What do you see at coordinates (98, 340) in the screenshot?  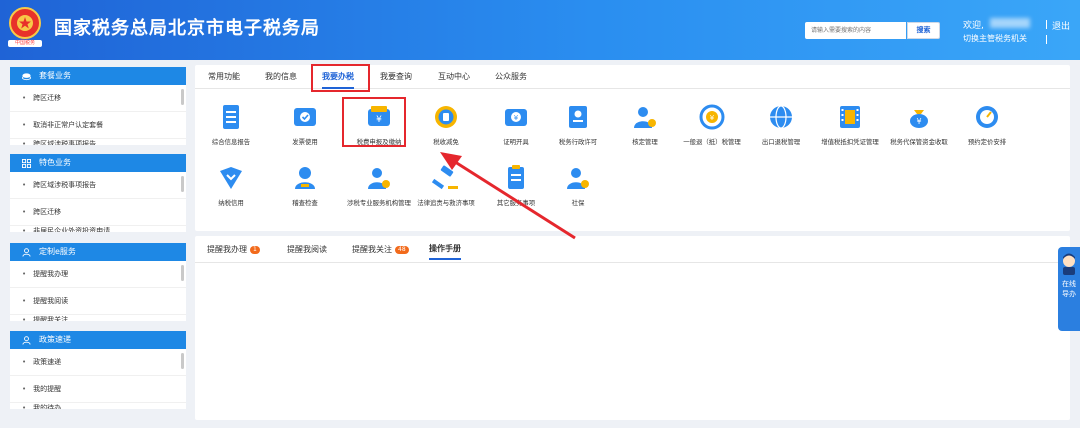 I see `sidebar-section-header: 政策速递` at bounding box center [98, 340].